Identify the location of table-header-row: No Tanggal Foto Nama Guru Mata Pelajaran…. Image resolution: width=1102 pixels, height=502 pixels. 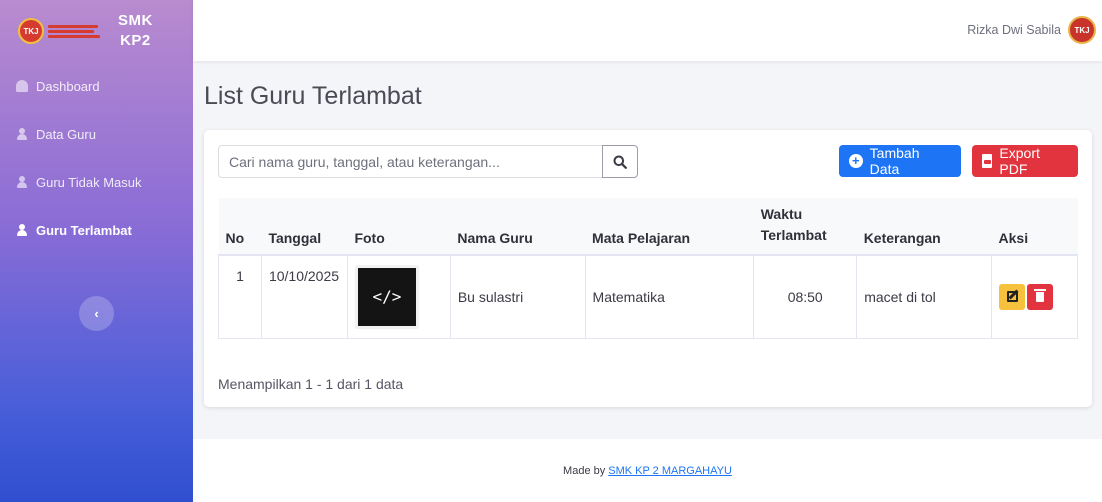
(648, 227).